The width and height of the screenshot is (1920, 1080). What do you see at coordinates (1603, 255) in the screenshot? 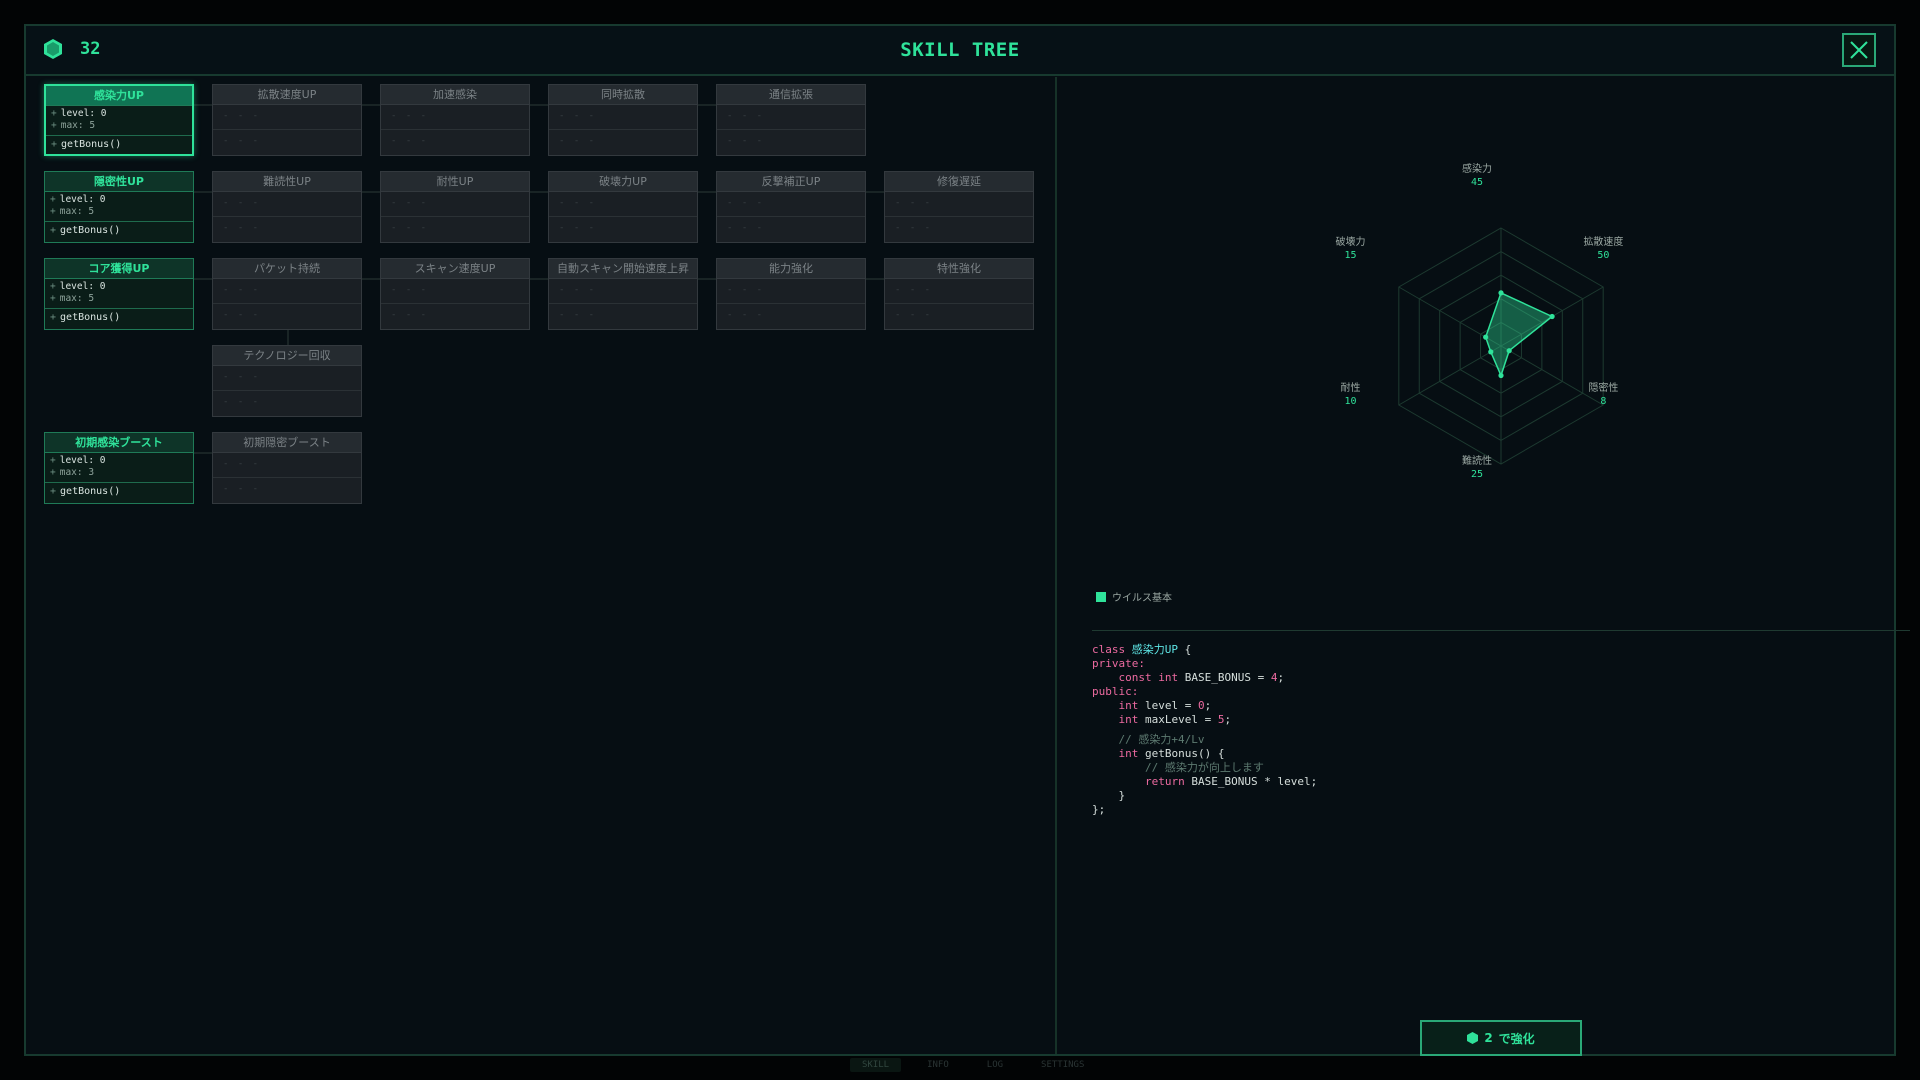
I see `radar-axis-value: 50` at bounding box center [1603, 255].